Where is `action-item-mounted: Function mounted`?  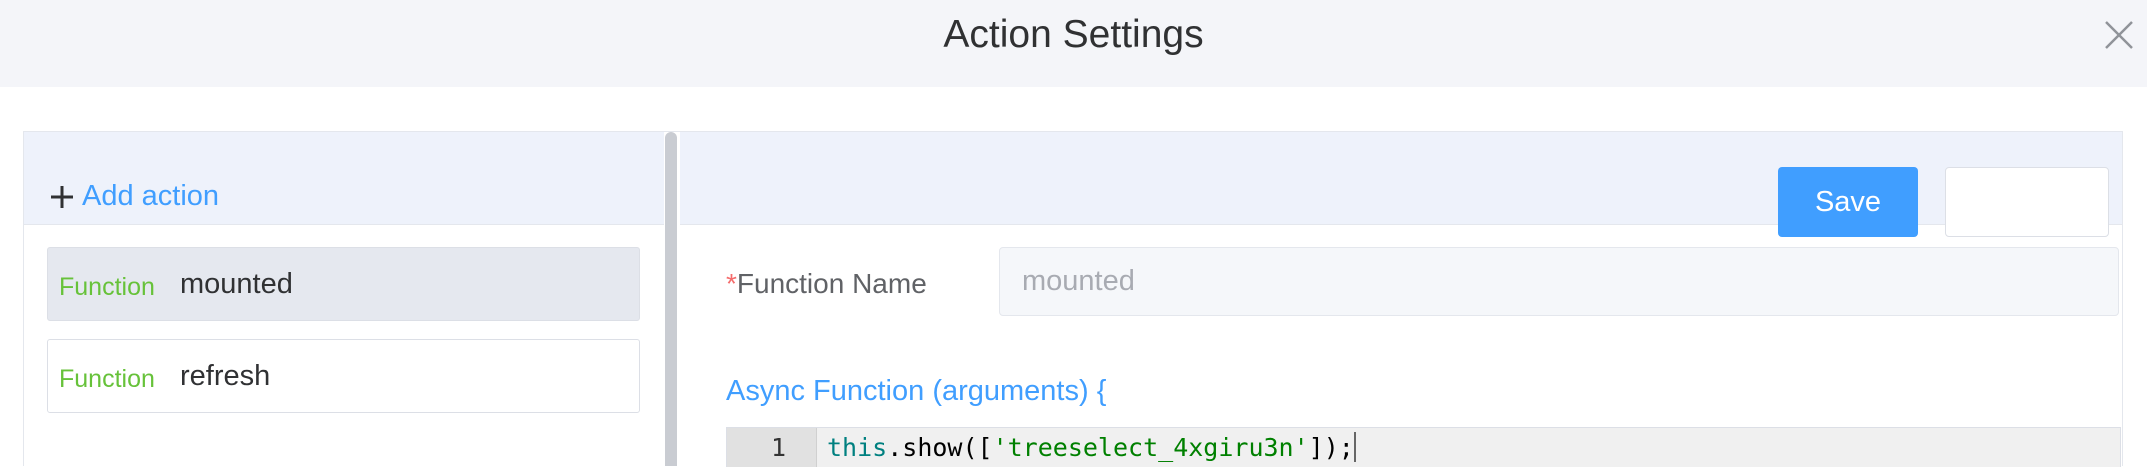 action-item-mounted: Function mounted is located at coordinates (343, 284).